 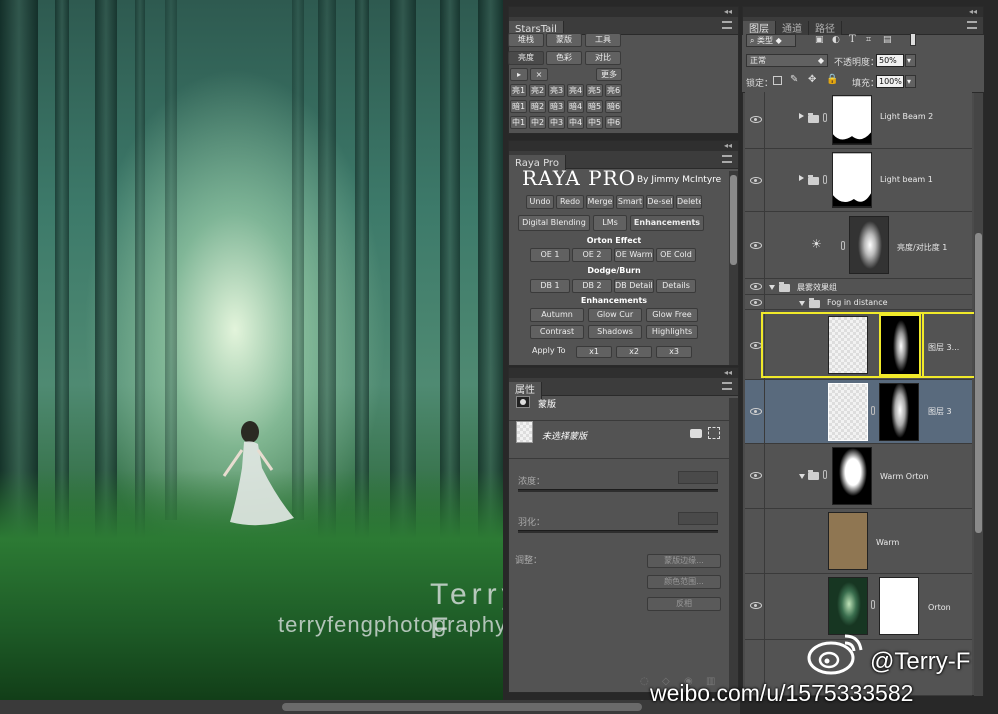 What do you see at coordinates (910, 81) in the screenshot?
I see `fill-slider-toggle: ▾` at bounding box center [910, 81].